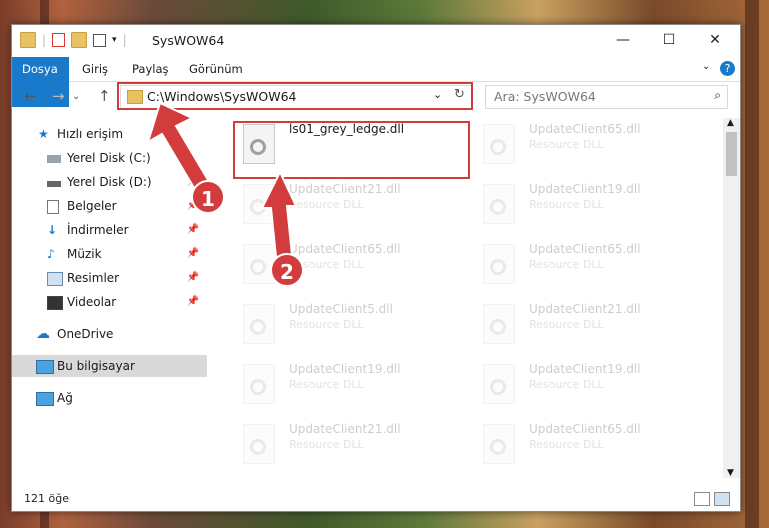 This screenshot has width=769, height=528. I want to click on music-icon: ♪, so click(51, 254).